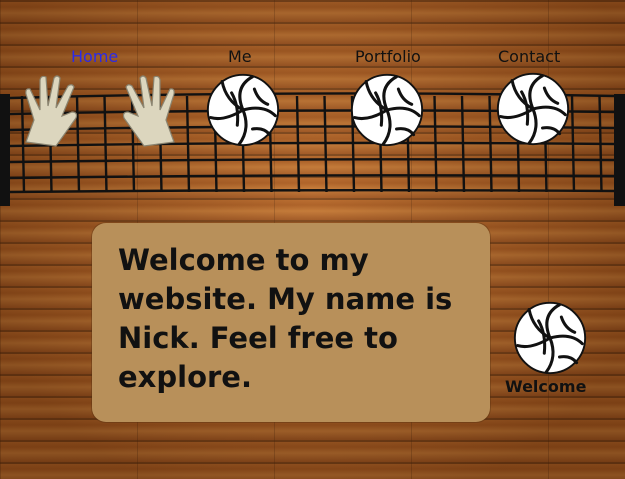  I want to click on nav-portfolio-link: Portfolio, so click(388, 56).